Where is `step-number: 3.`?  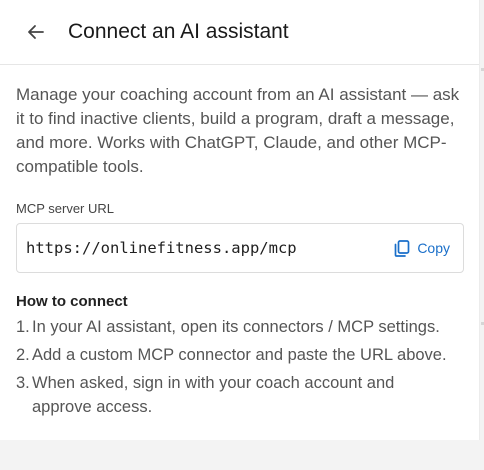 step-number: 3. is located at coordinates (23, 383).